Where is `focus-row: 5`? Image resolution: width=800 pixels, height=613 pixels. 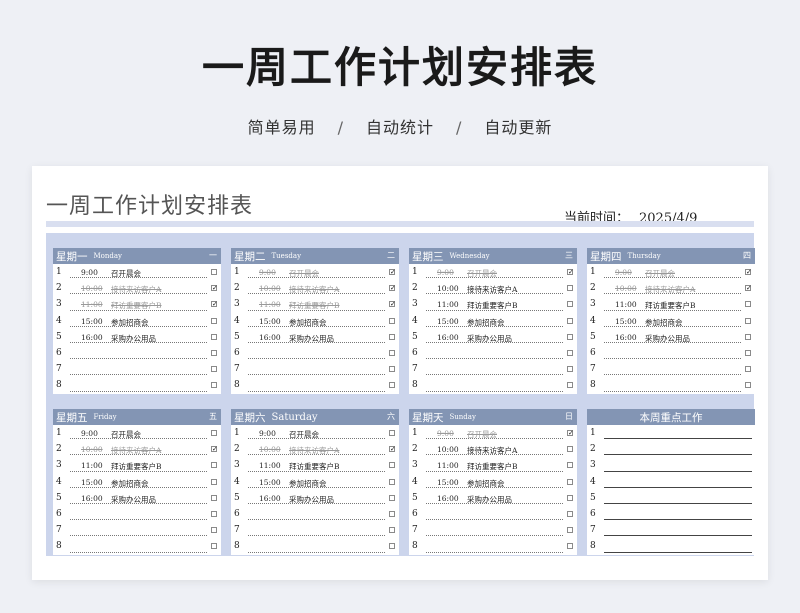
focus-row: 5 is located at coordinates (671, 498).